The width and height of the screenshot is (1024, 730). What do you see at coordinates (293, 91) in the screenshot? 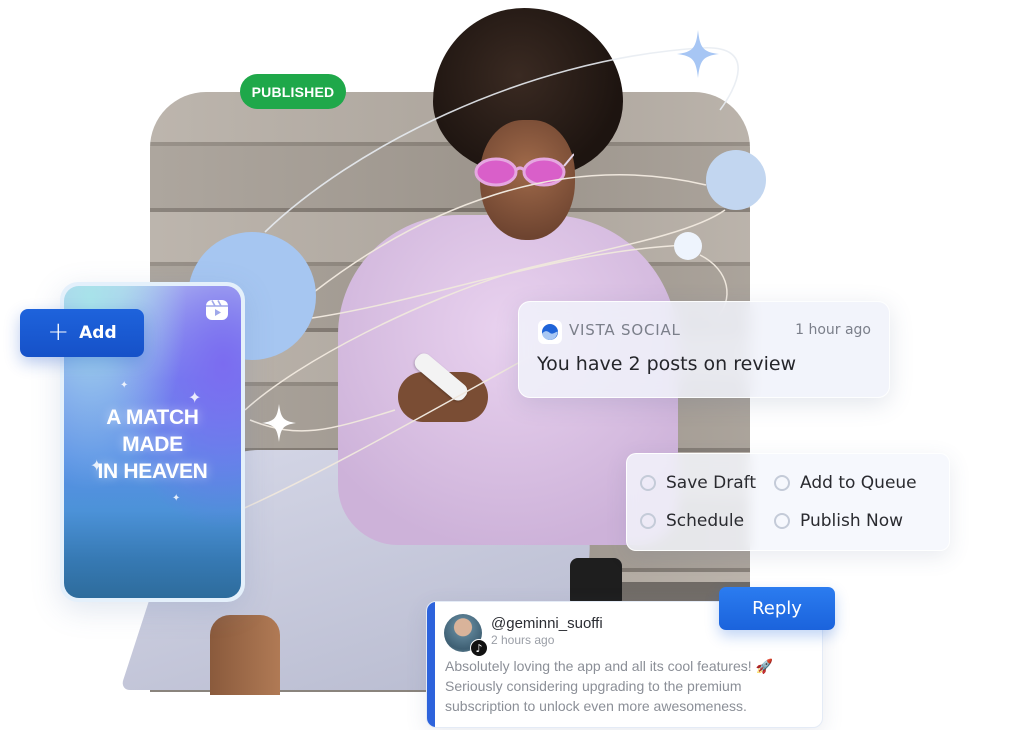
I see `published-badge: PUBLISHED` at bounding box center [293, 91].